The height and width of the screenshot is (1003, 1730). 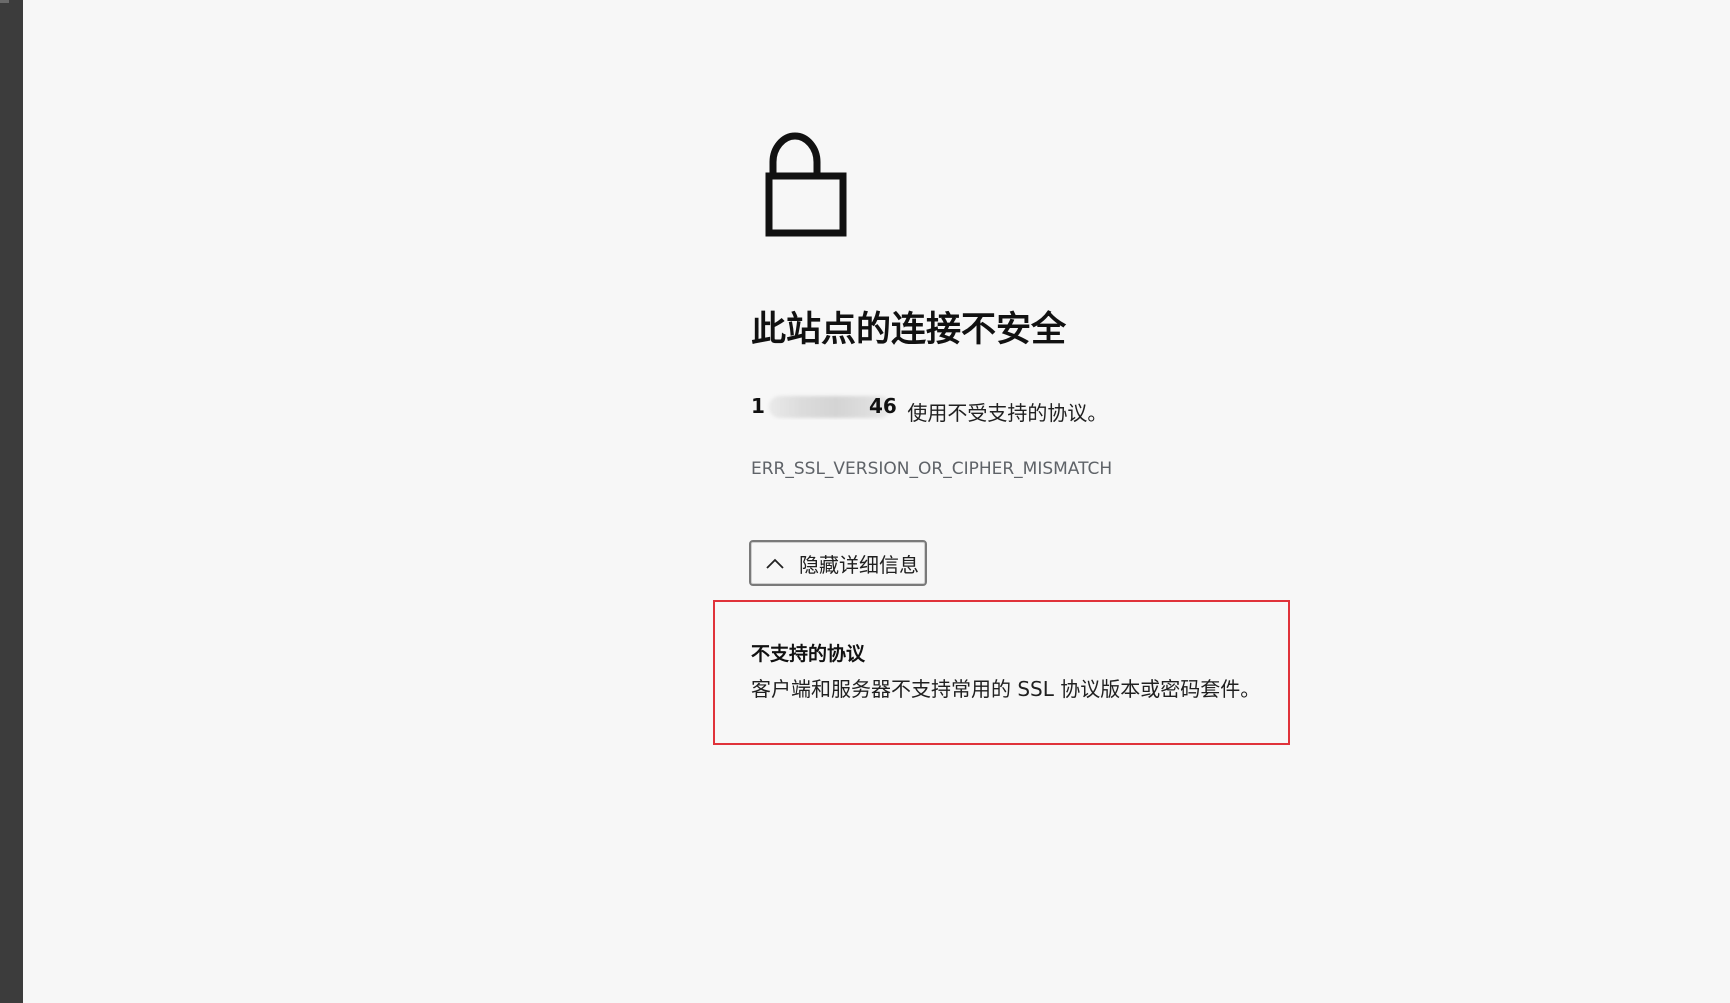 What do you see at coordinates (1004, 413) in the screenshot?
I see `message-text: 使用不受支持的协议。` at bounding box center [1004, 413].